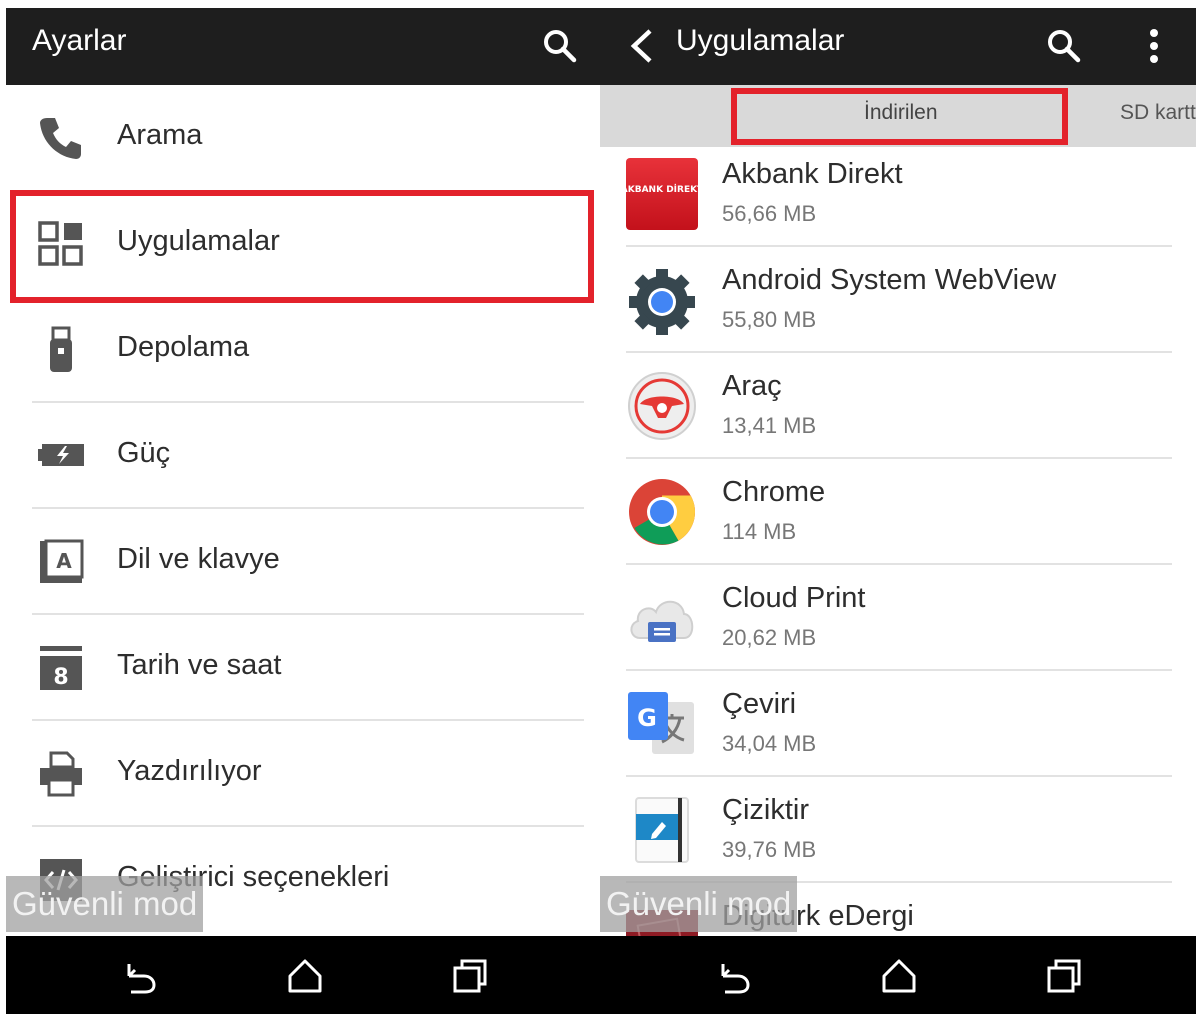 The width and height of the screenshot is (1200, 1018). What do you see at coordinates (765, 810) in the screenshot?
I see `app-name: Çiziktir` at bounding box center [765, 810].